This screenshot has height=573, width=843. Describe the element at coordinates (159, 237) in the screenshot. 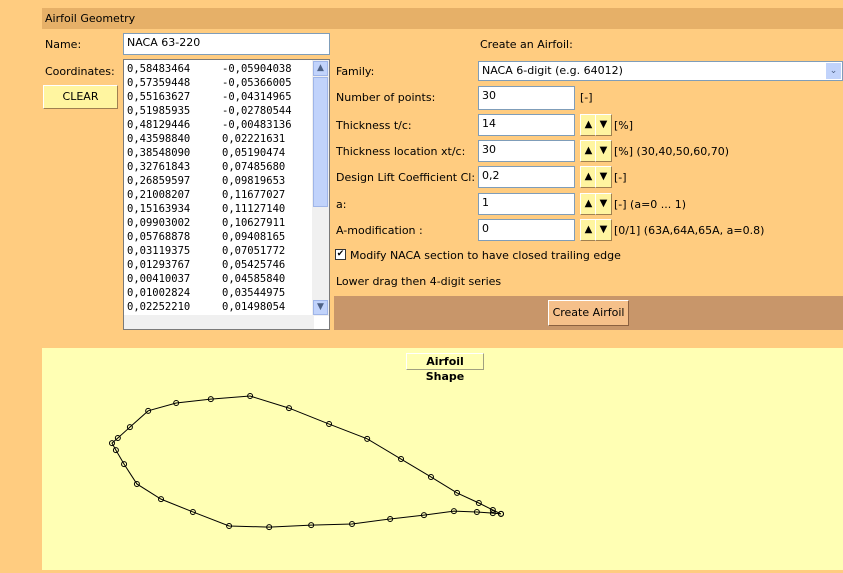

I see `coordinate-x: 0,05768878` at that location.